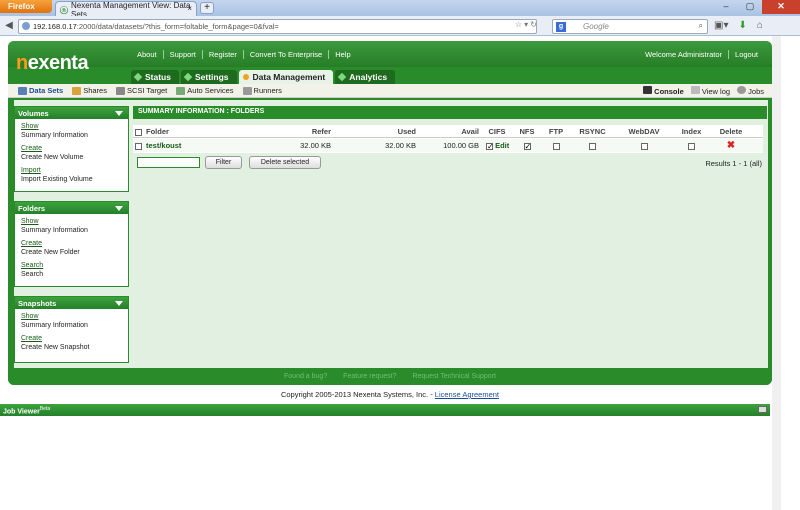 This screenshot has height=510, width=800. I want to click on rsync-checkbox, so click(592, 146).